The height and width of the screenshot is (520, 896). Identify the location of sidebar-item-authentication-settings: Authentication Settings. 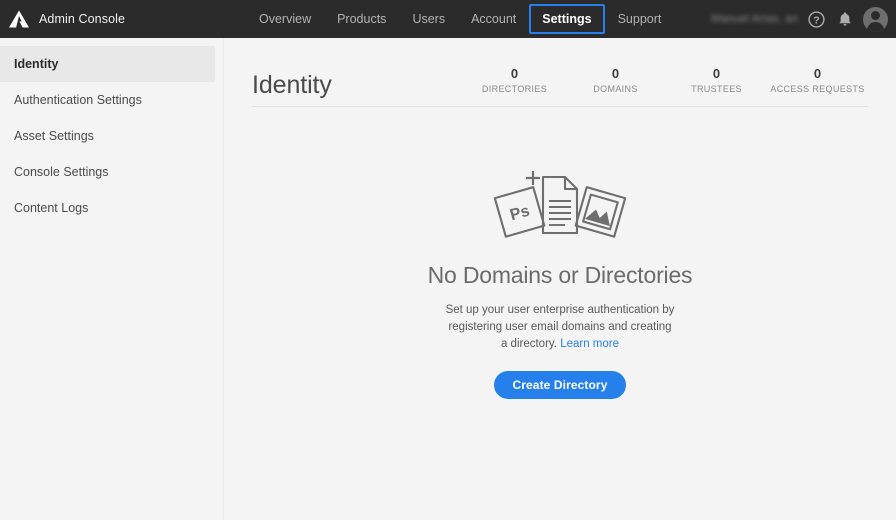
(107, 100).